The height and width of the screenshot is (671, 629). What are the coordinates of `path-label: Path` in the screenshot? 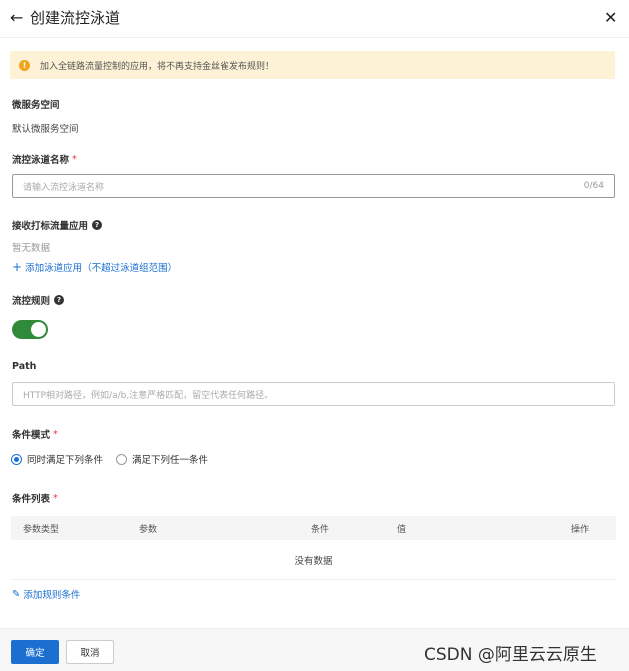 It's located at (24, 366).